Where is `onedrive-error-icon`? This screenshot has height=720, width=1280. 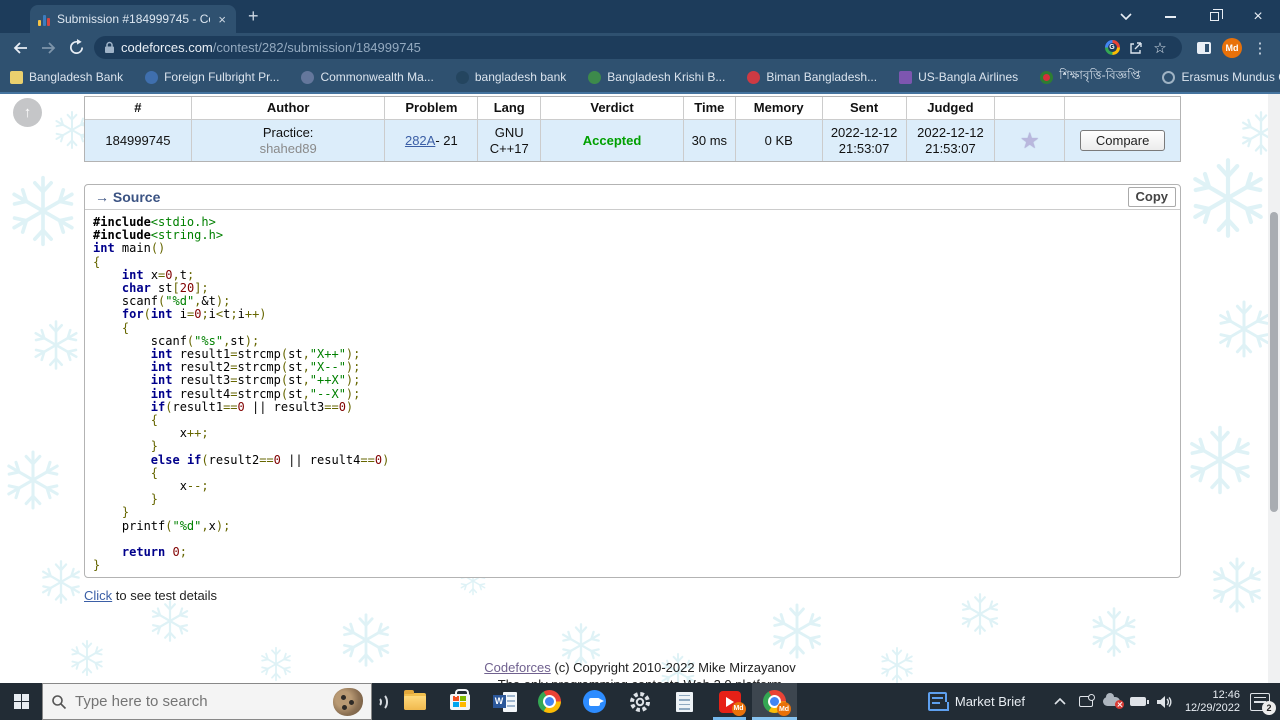
onedrive-error-icon is located at coordinates (1112, 701).